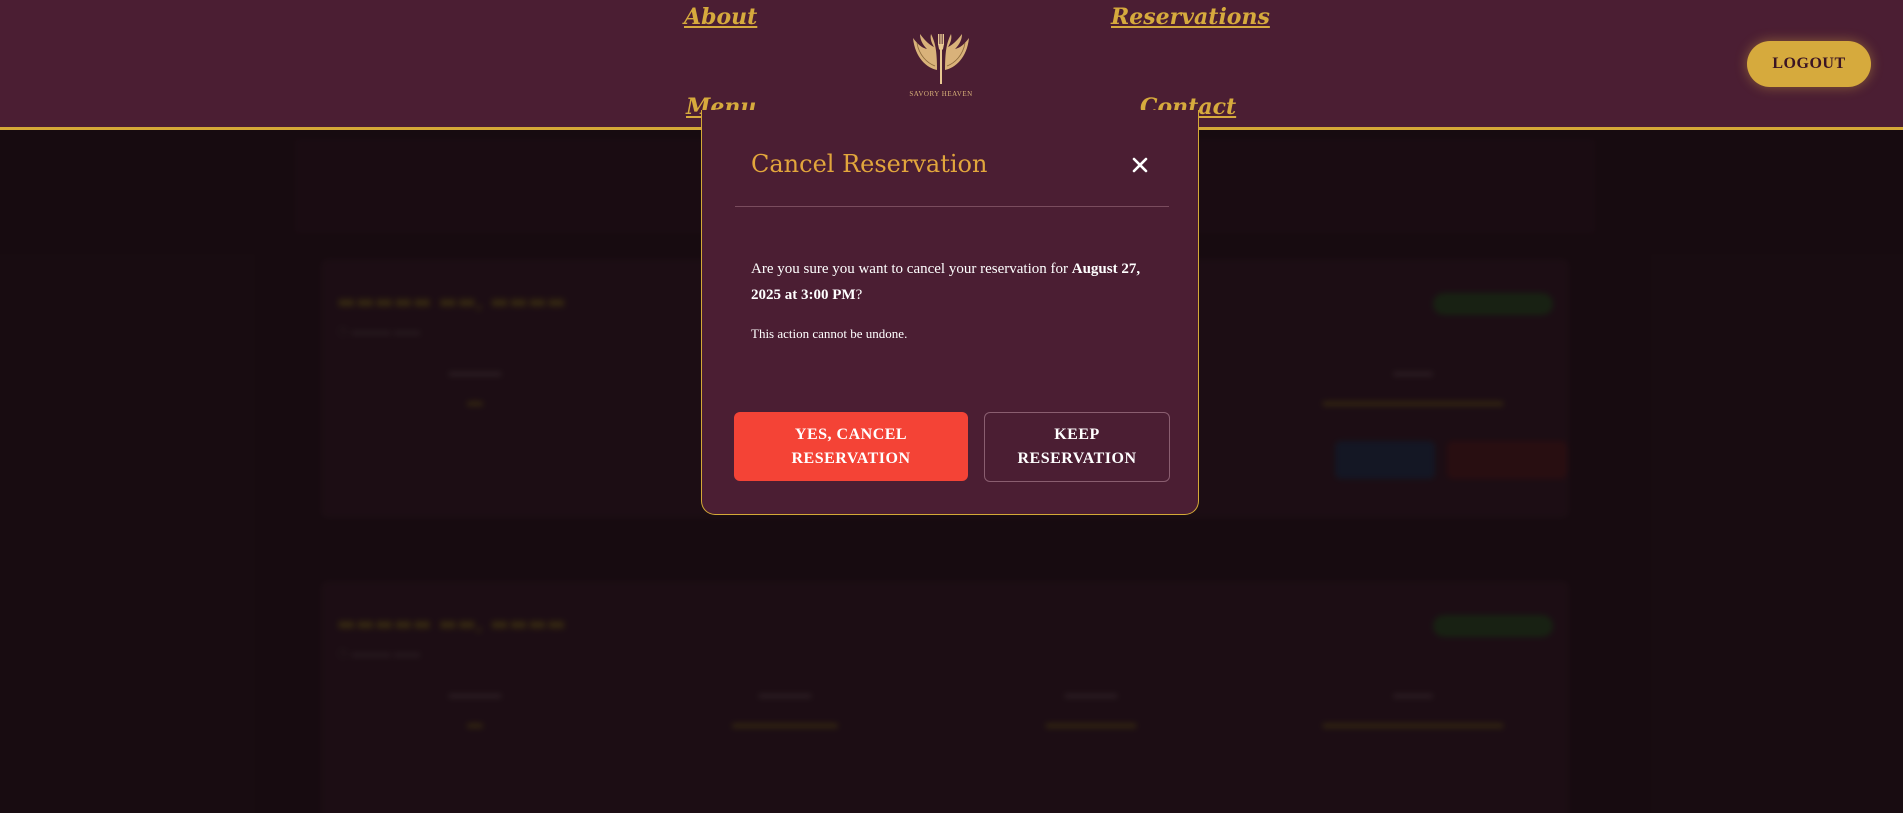  What do you see at coordinates (720, 17) in the screenshot?
I see `nav-link-about: About` at bounding box center [720, 17].